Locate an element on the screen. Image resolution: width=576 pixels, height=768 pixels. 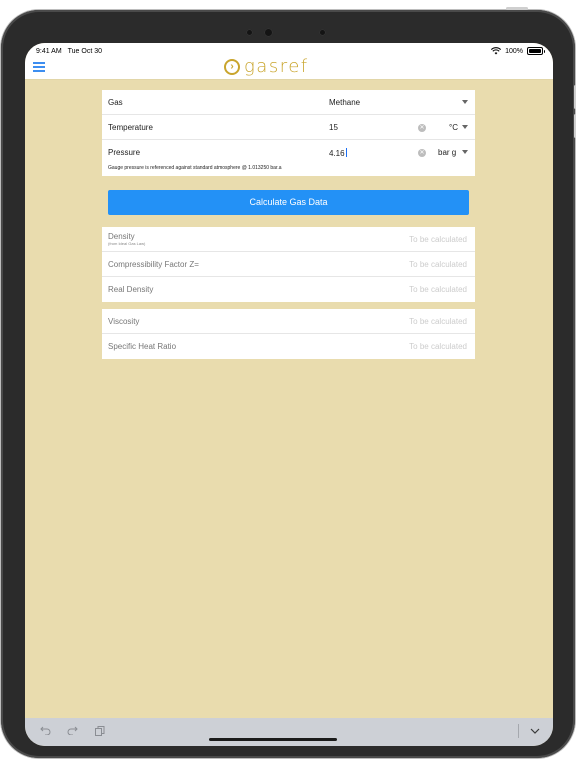
battery-icon is located at coordinates (536, 51).